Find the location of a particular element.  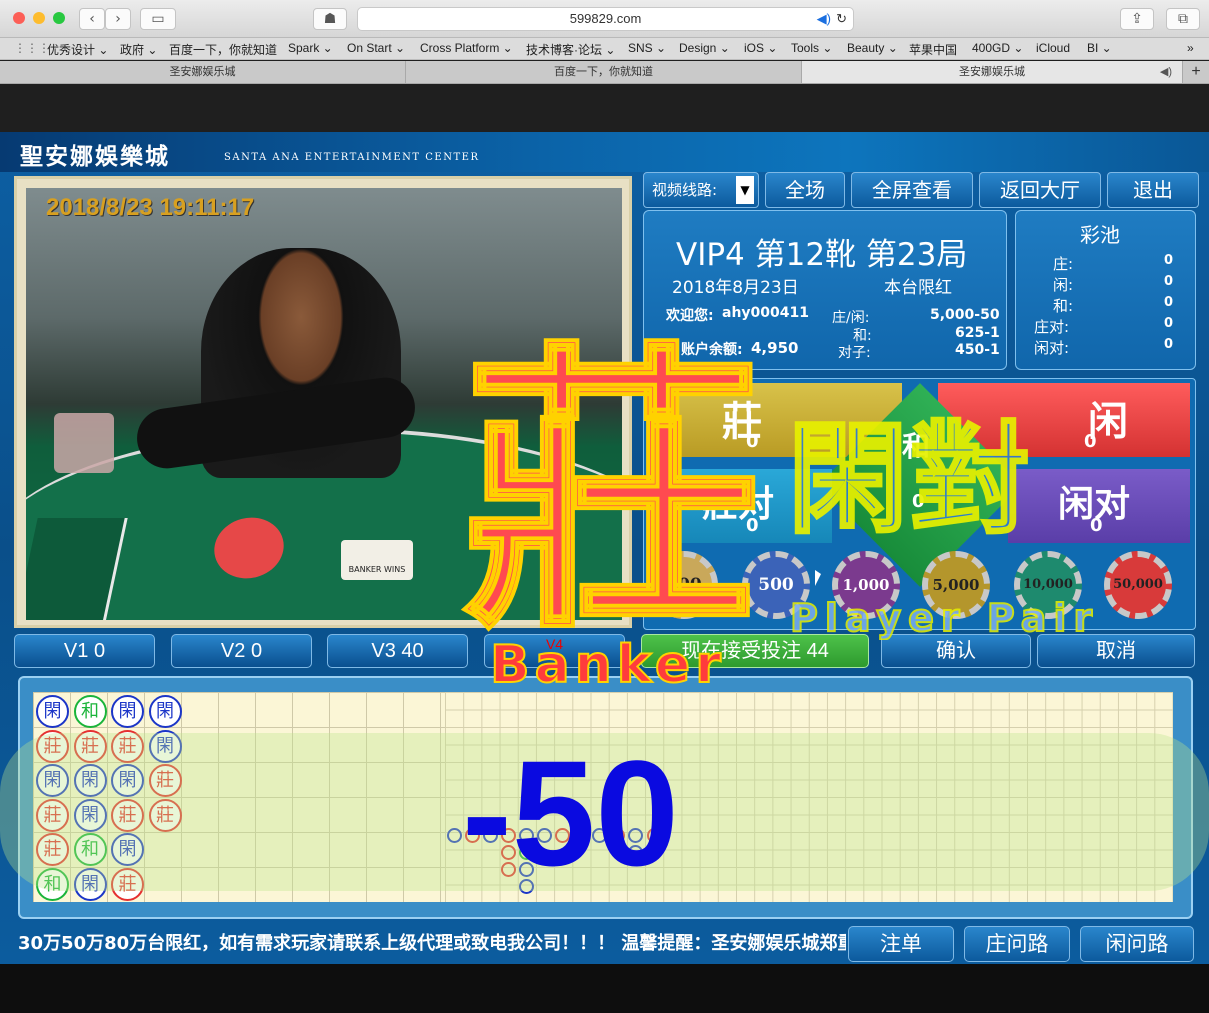

pool-title: 彩池 is located at coordinates (1100, 235).